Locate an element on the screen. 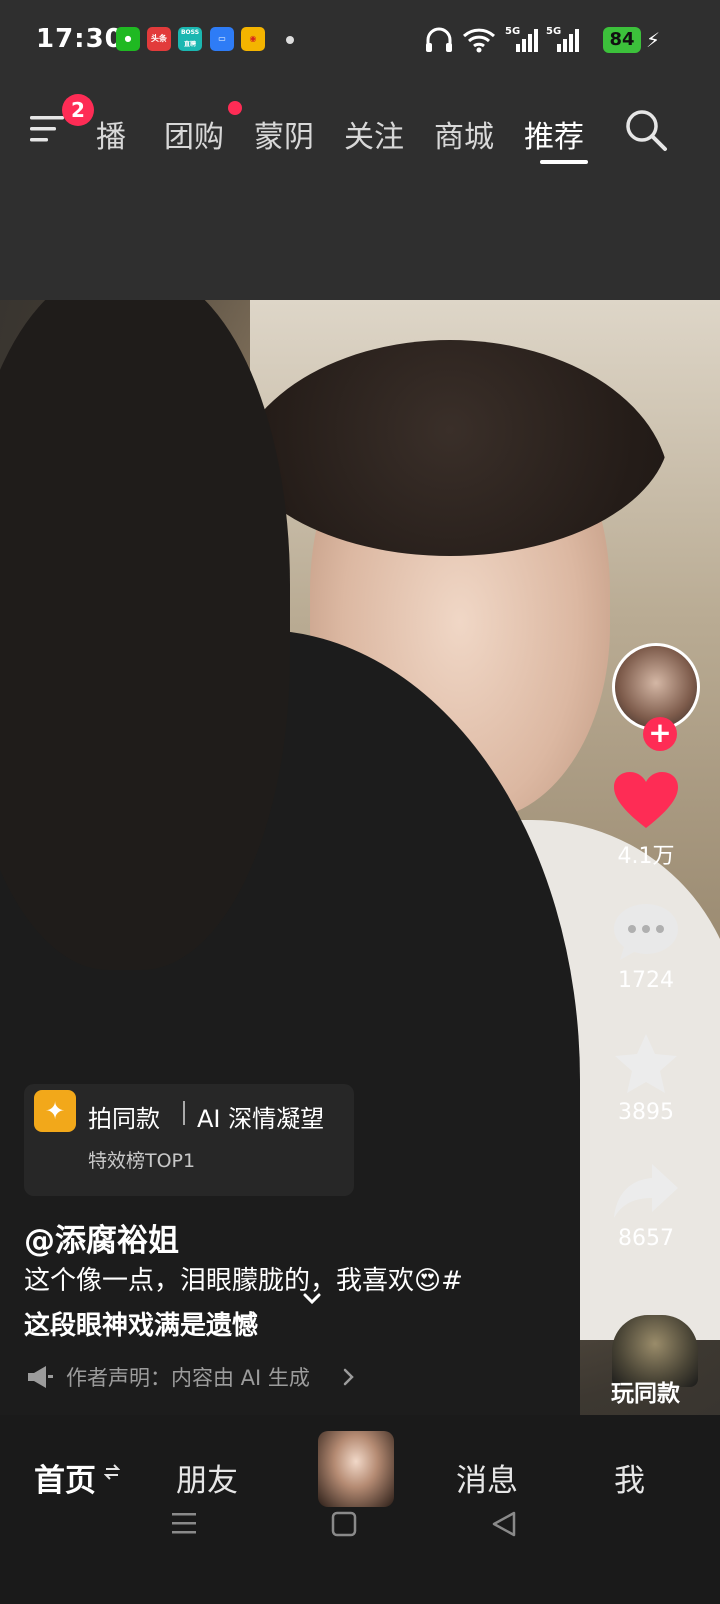  home-square-icon is located at coordinates (344, 1524).